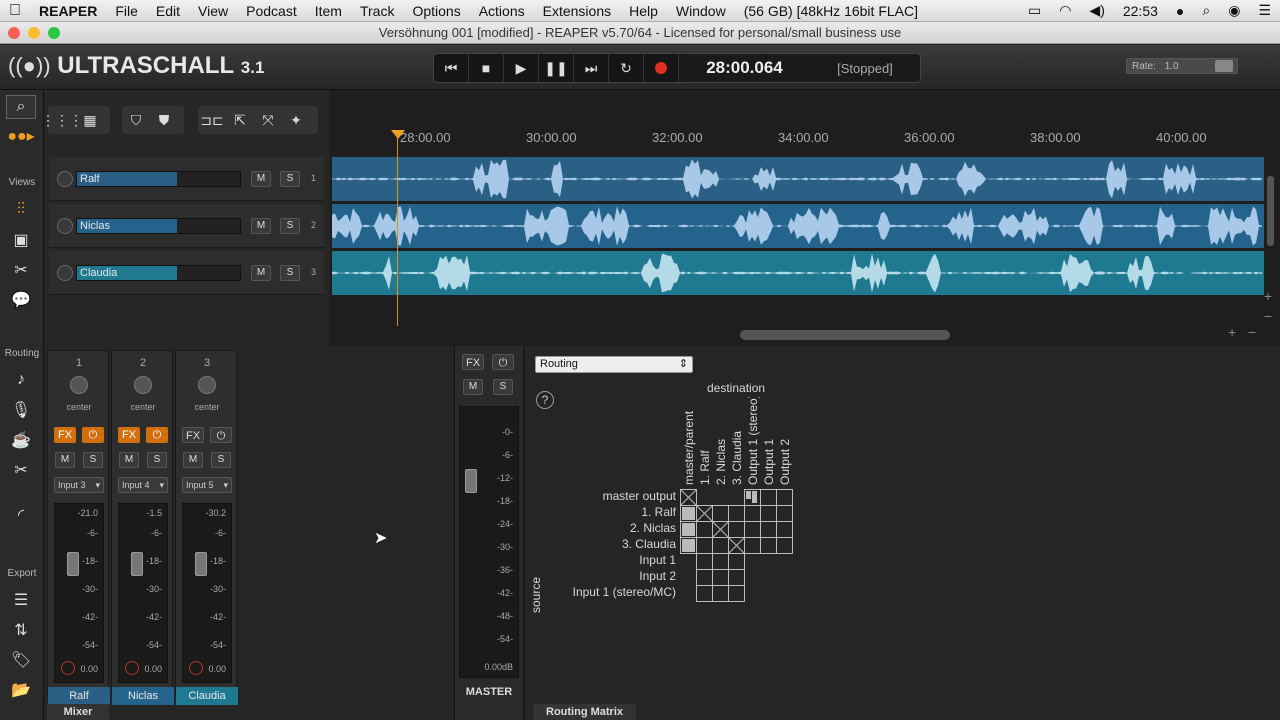  What do you see at coordinates (1264, 10) in the screenshot?
I see `notification-icon: ☰` at bounding box center [1264, 10].